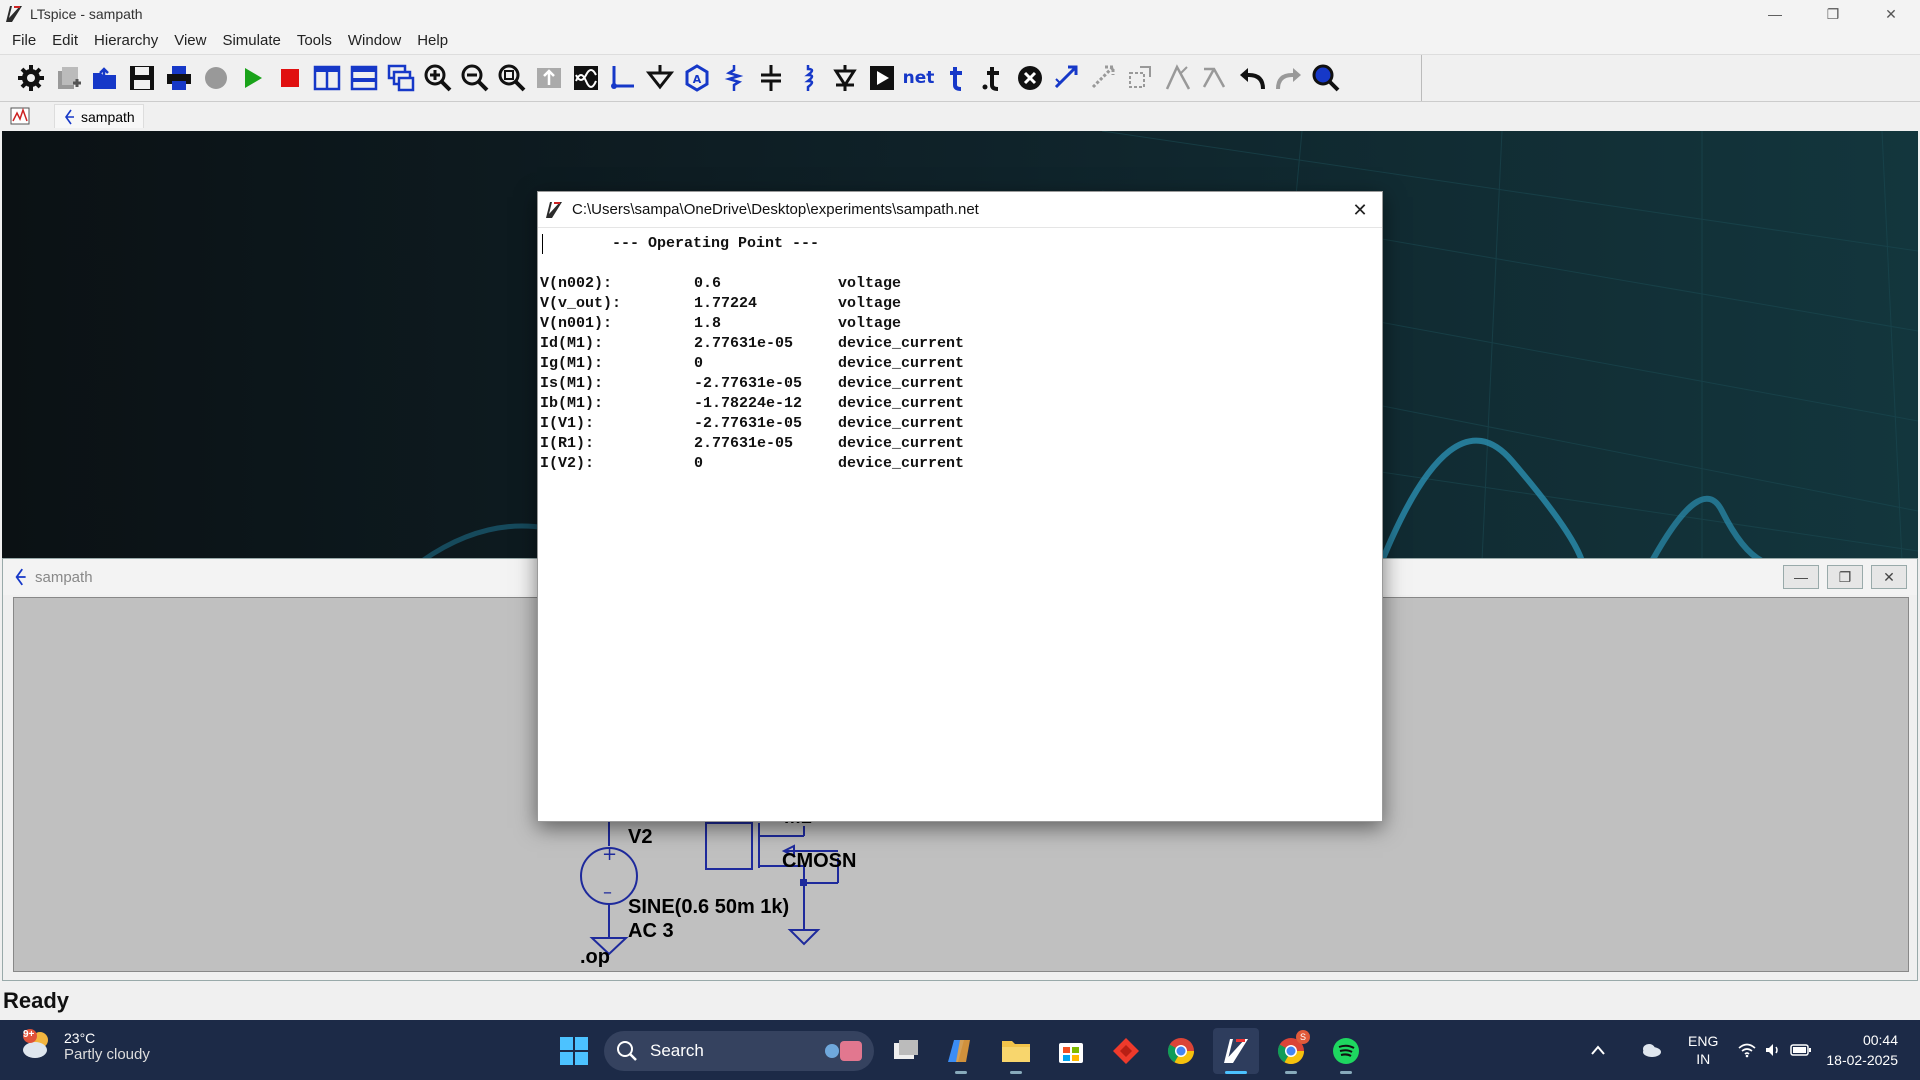  Describe the element at coordinates (1801, 1050) in the screenshot. I see `battery-icon` at that location.